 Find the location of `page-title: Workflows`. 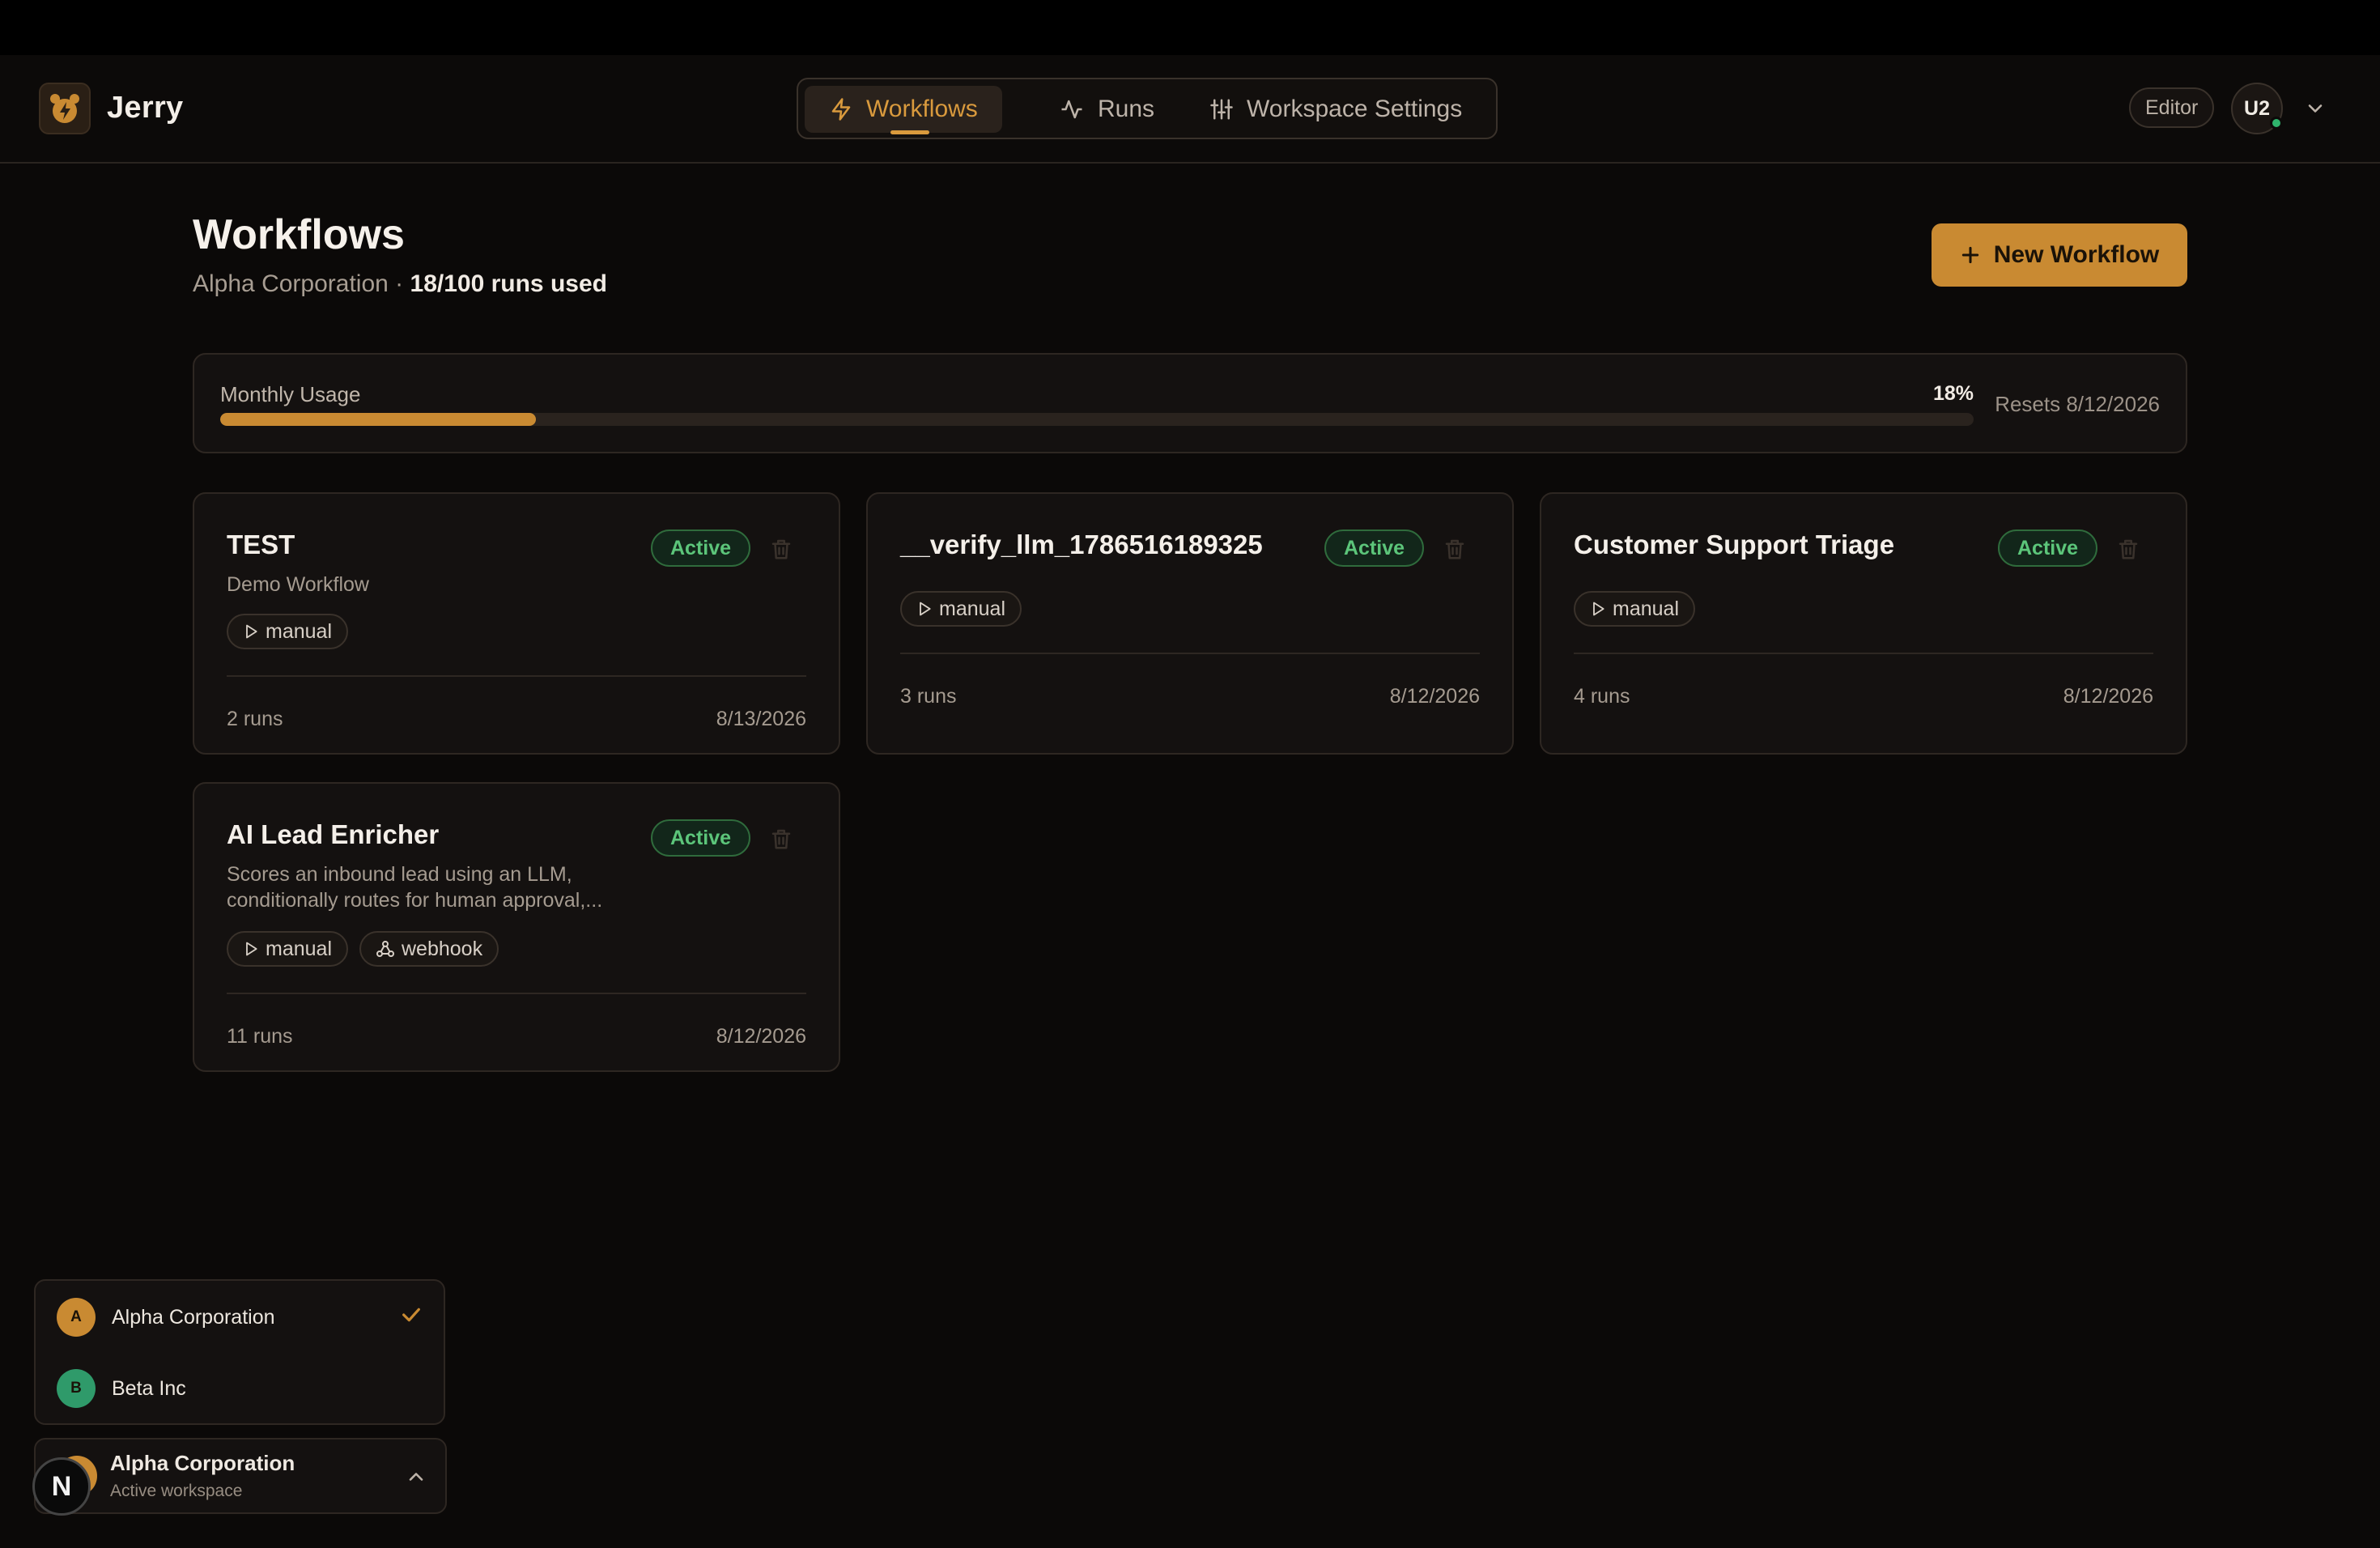

page-title: Workflows is located at coordinates (299, 235).